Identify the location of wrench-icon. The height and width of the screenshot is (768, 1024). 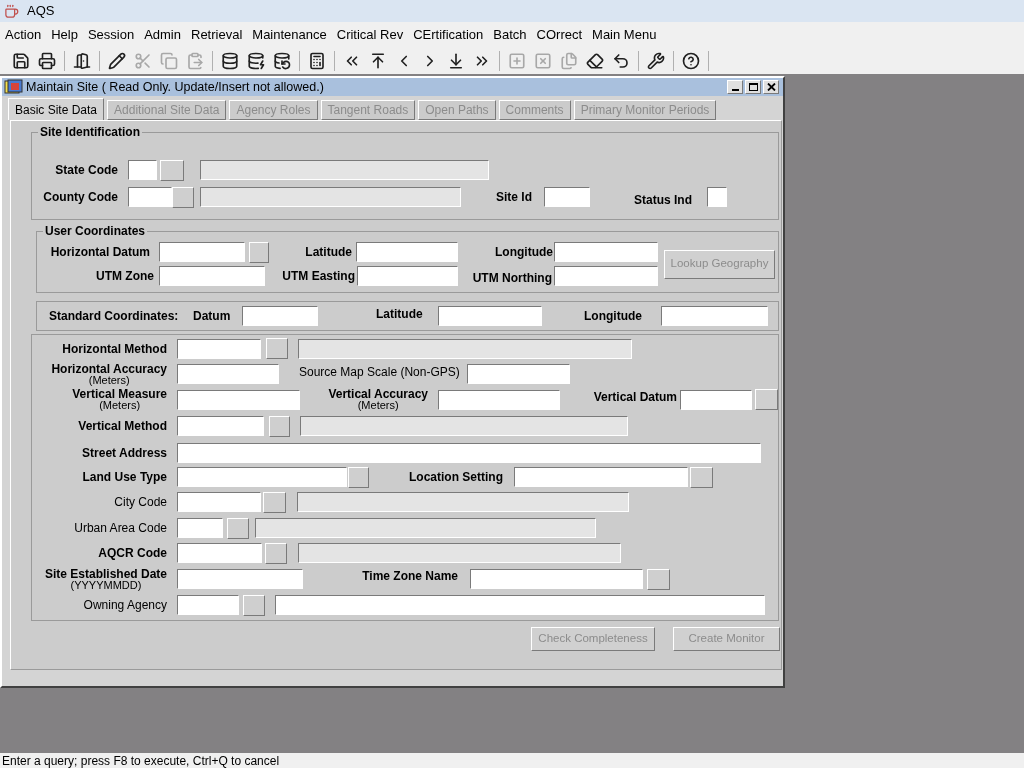
(656, 60).